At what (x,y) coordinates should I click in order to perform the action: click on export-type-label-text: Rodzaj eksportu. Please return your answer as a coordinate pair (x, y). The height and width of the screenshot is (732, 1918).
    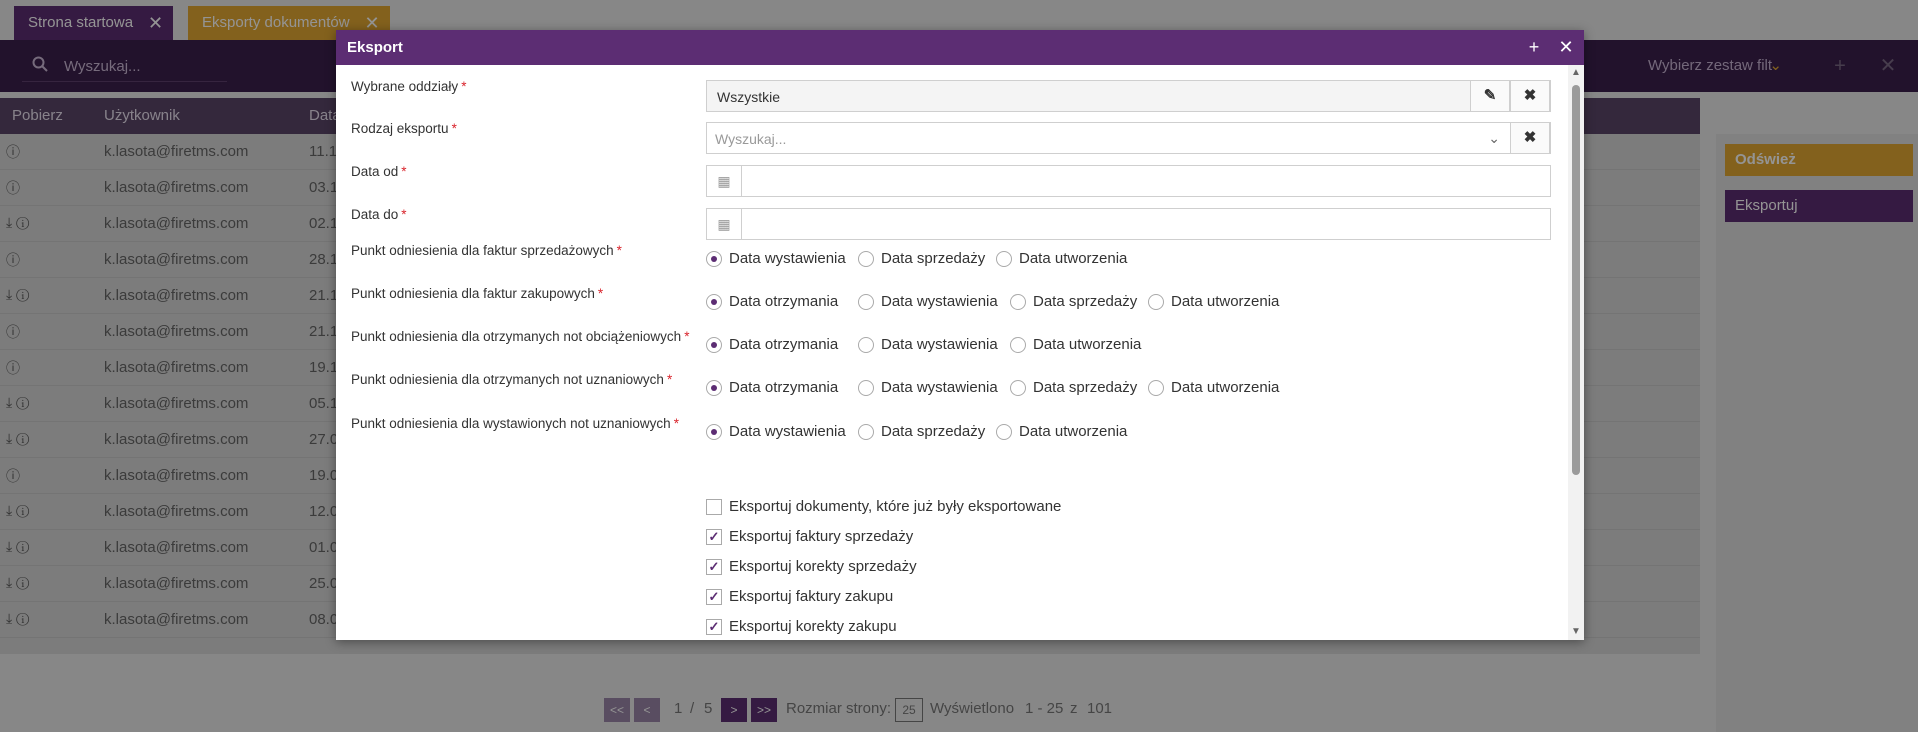
    Looking at the image, I should click on (400, 128).